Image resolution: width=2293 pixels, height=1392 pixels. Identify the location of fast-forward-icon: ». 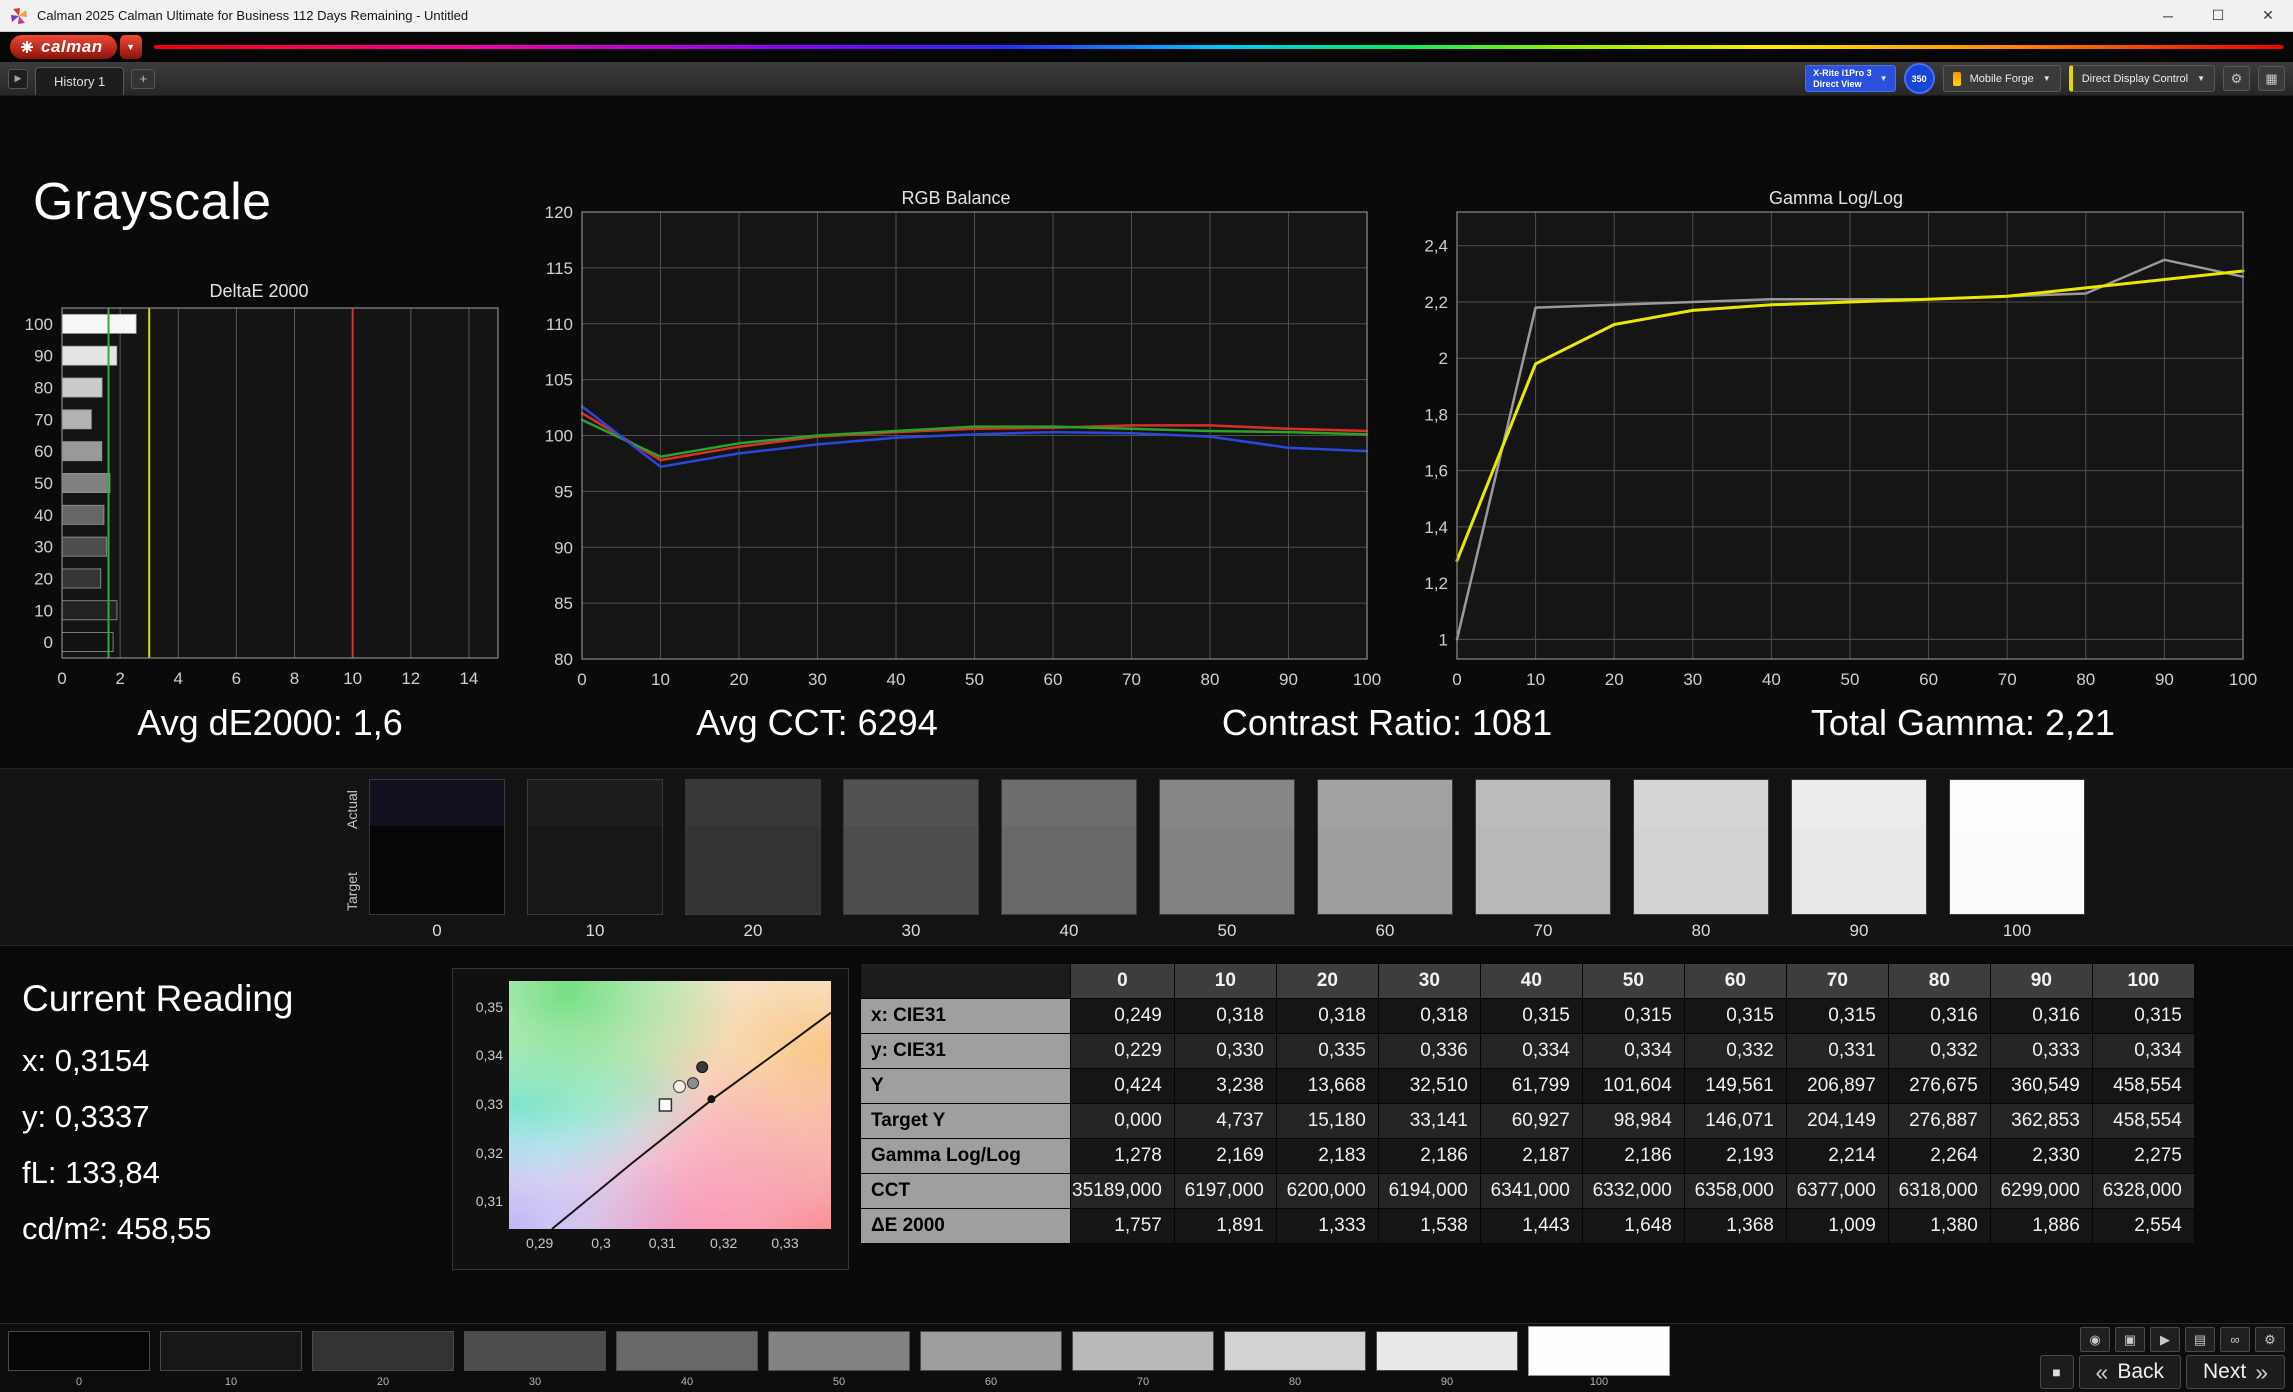
(2261, 1371).